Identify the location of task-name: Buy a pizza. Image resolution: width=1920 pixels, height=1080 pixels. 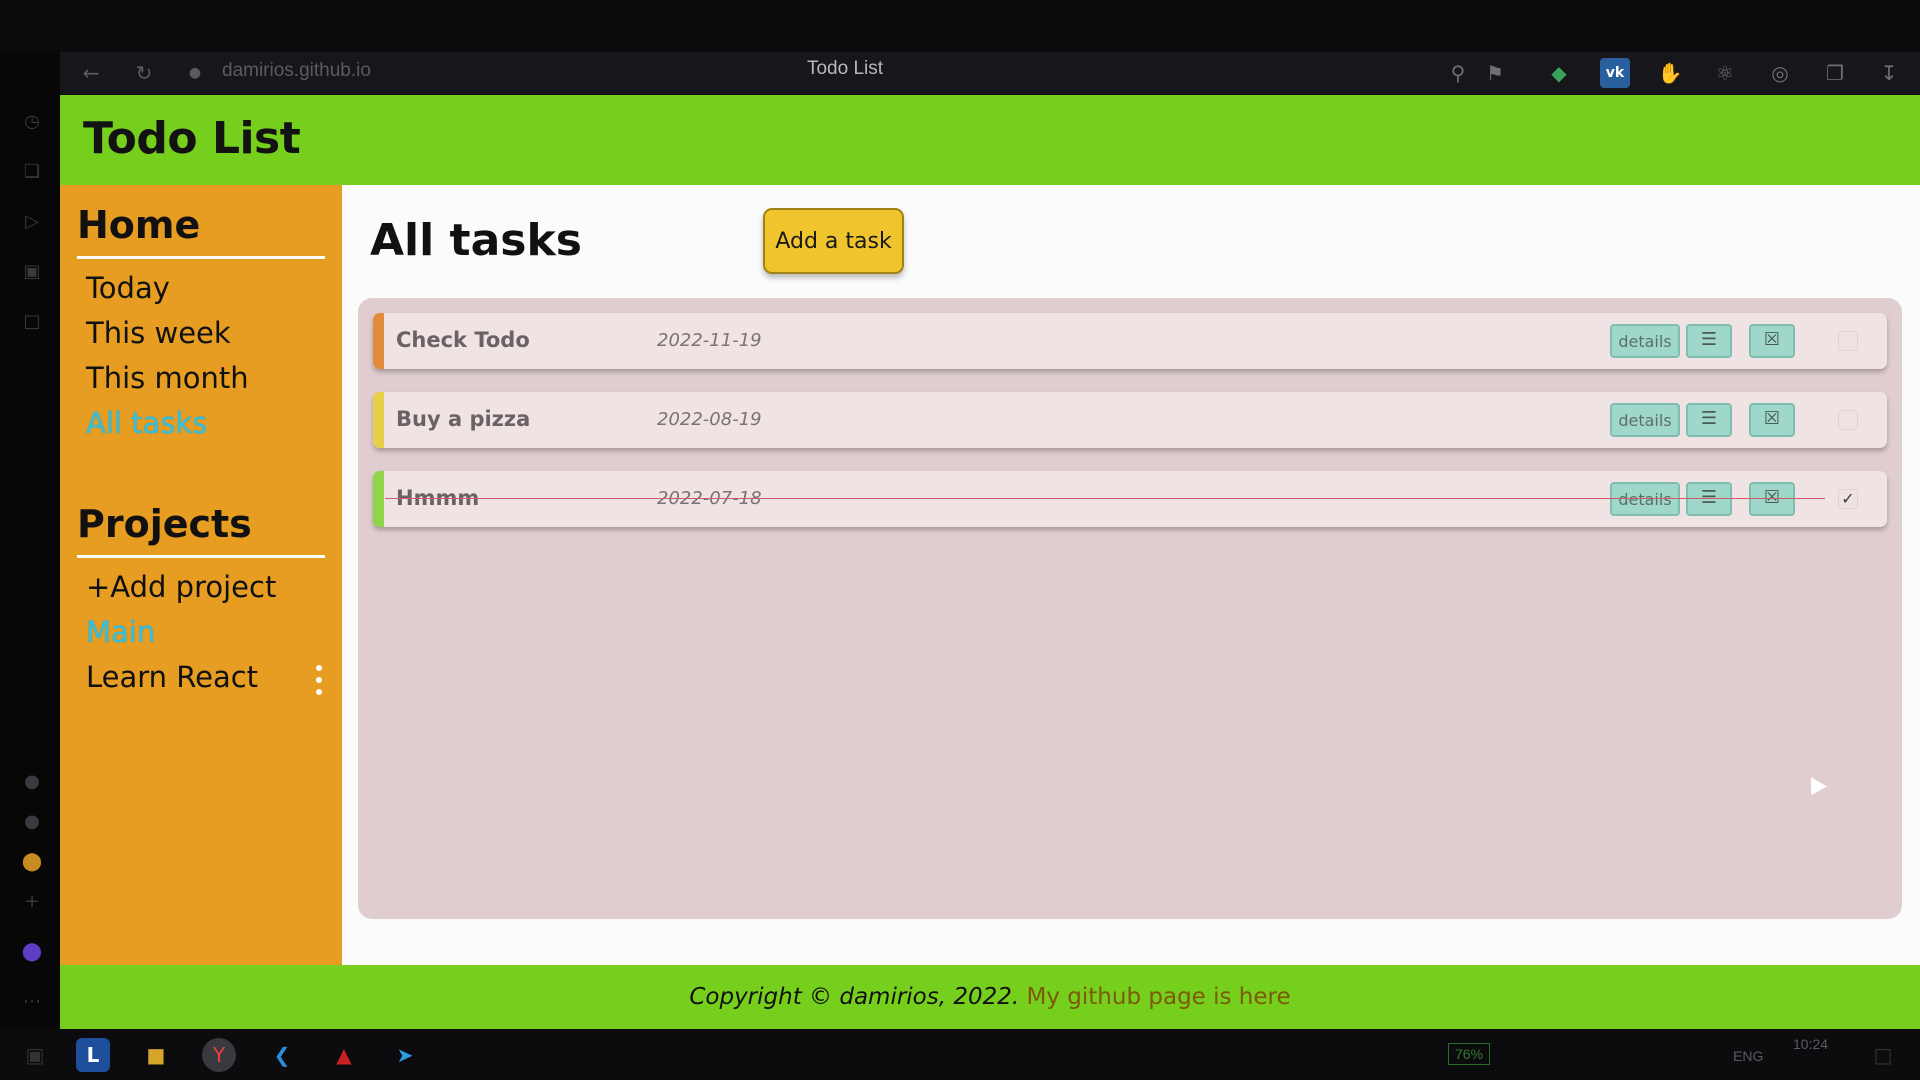
(463, 419).